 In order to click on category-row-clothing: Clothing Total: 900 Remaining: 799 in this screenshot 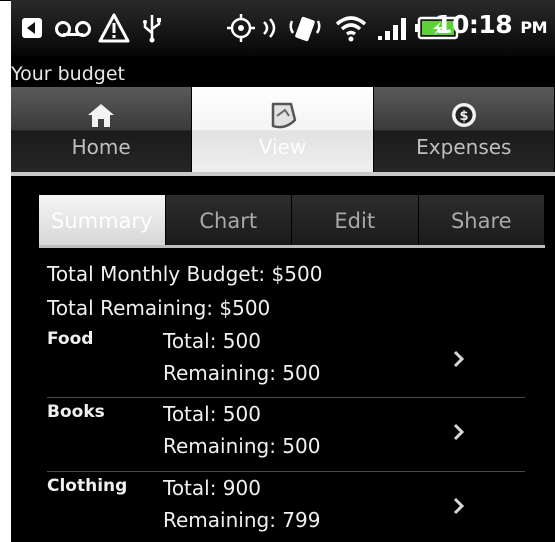, I will do `click(286, 509)`.